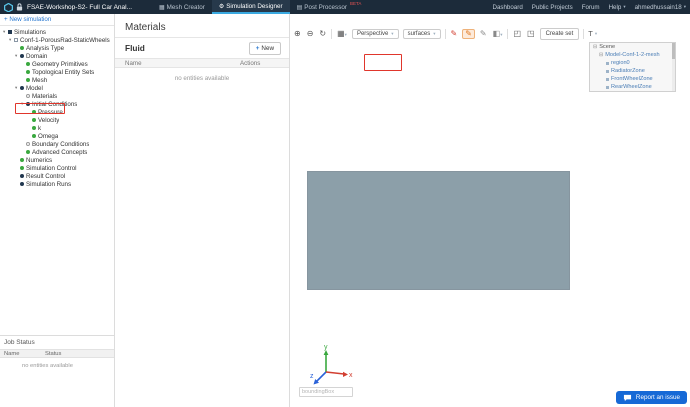 The width and height of the screenshot is (690, 407). Describe the element at coordinates (57, 353) in the screenshot. I see `job-status-header: Name Status` at that location.